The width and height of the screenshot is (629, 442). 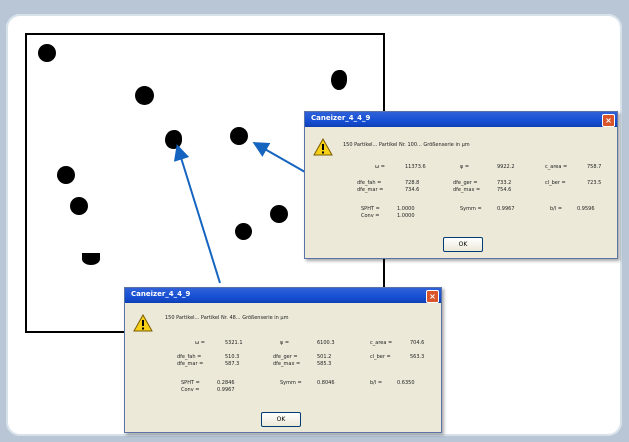 What do you see at coordinates (412, 183) in the screenshot?
I see `value: 728.8` at bounding box center [412, 183].